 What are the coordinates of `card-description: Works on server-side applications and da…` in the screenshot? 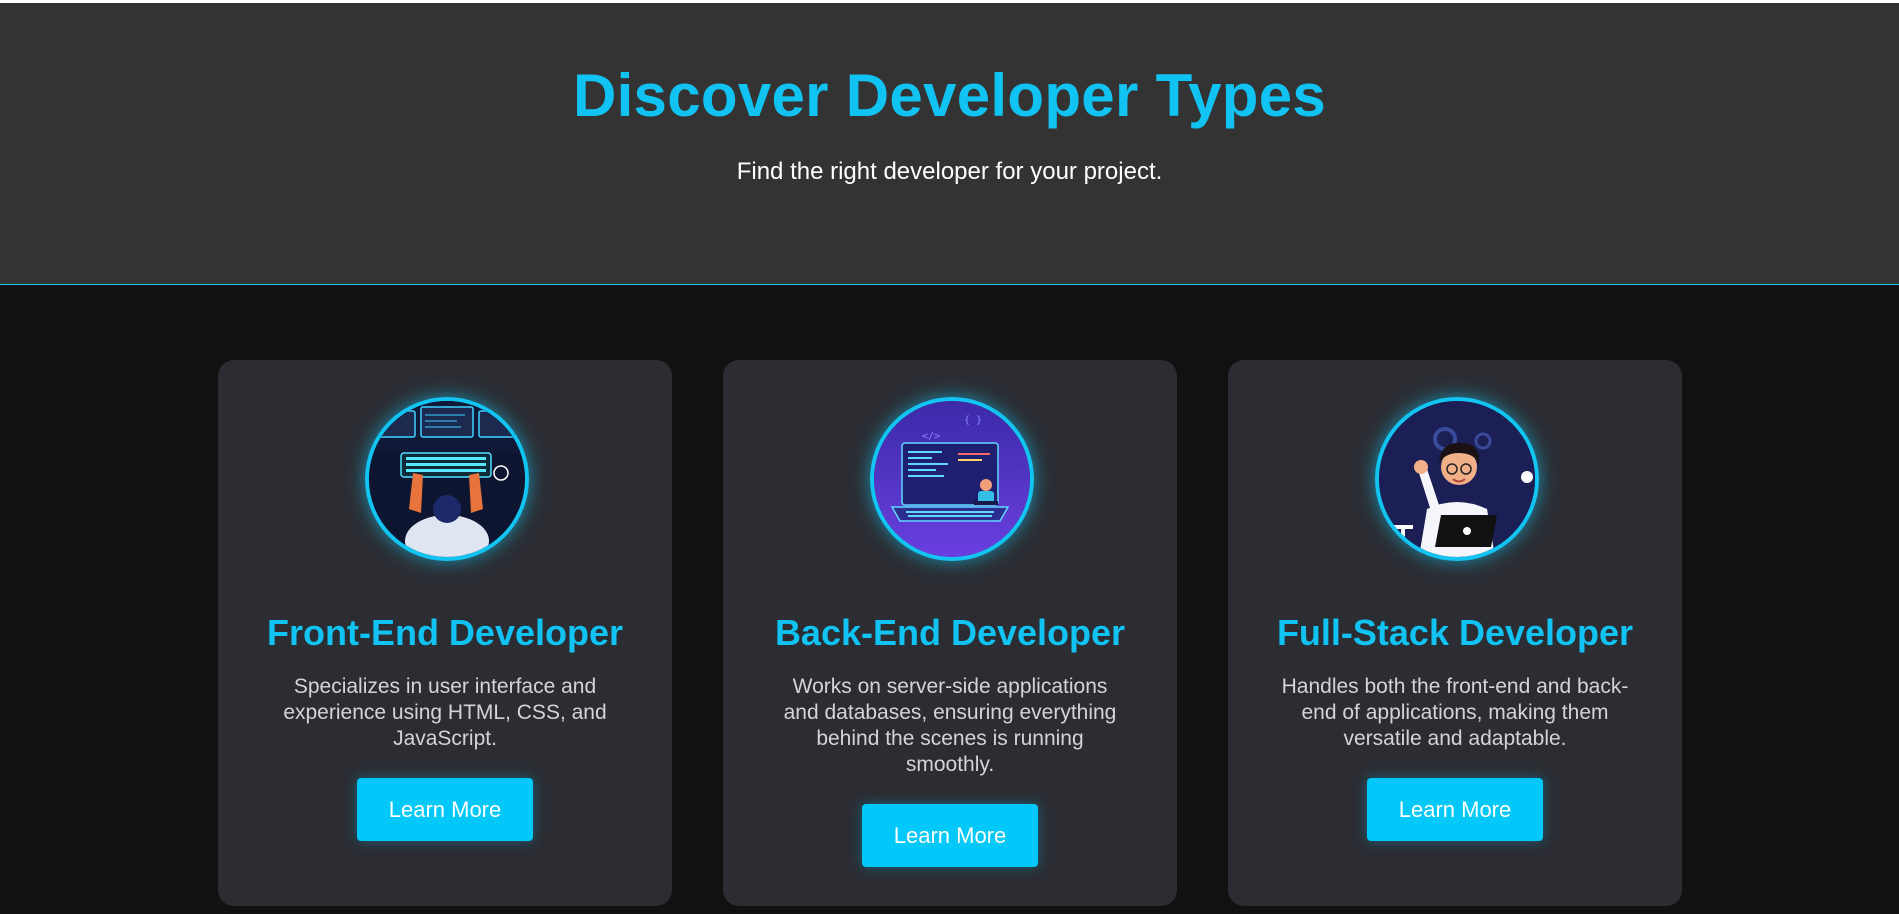 It's located at (950, 725).